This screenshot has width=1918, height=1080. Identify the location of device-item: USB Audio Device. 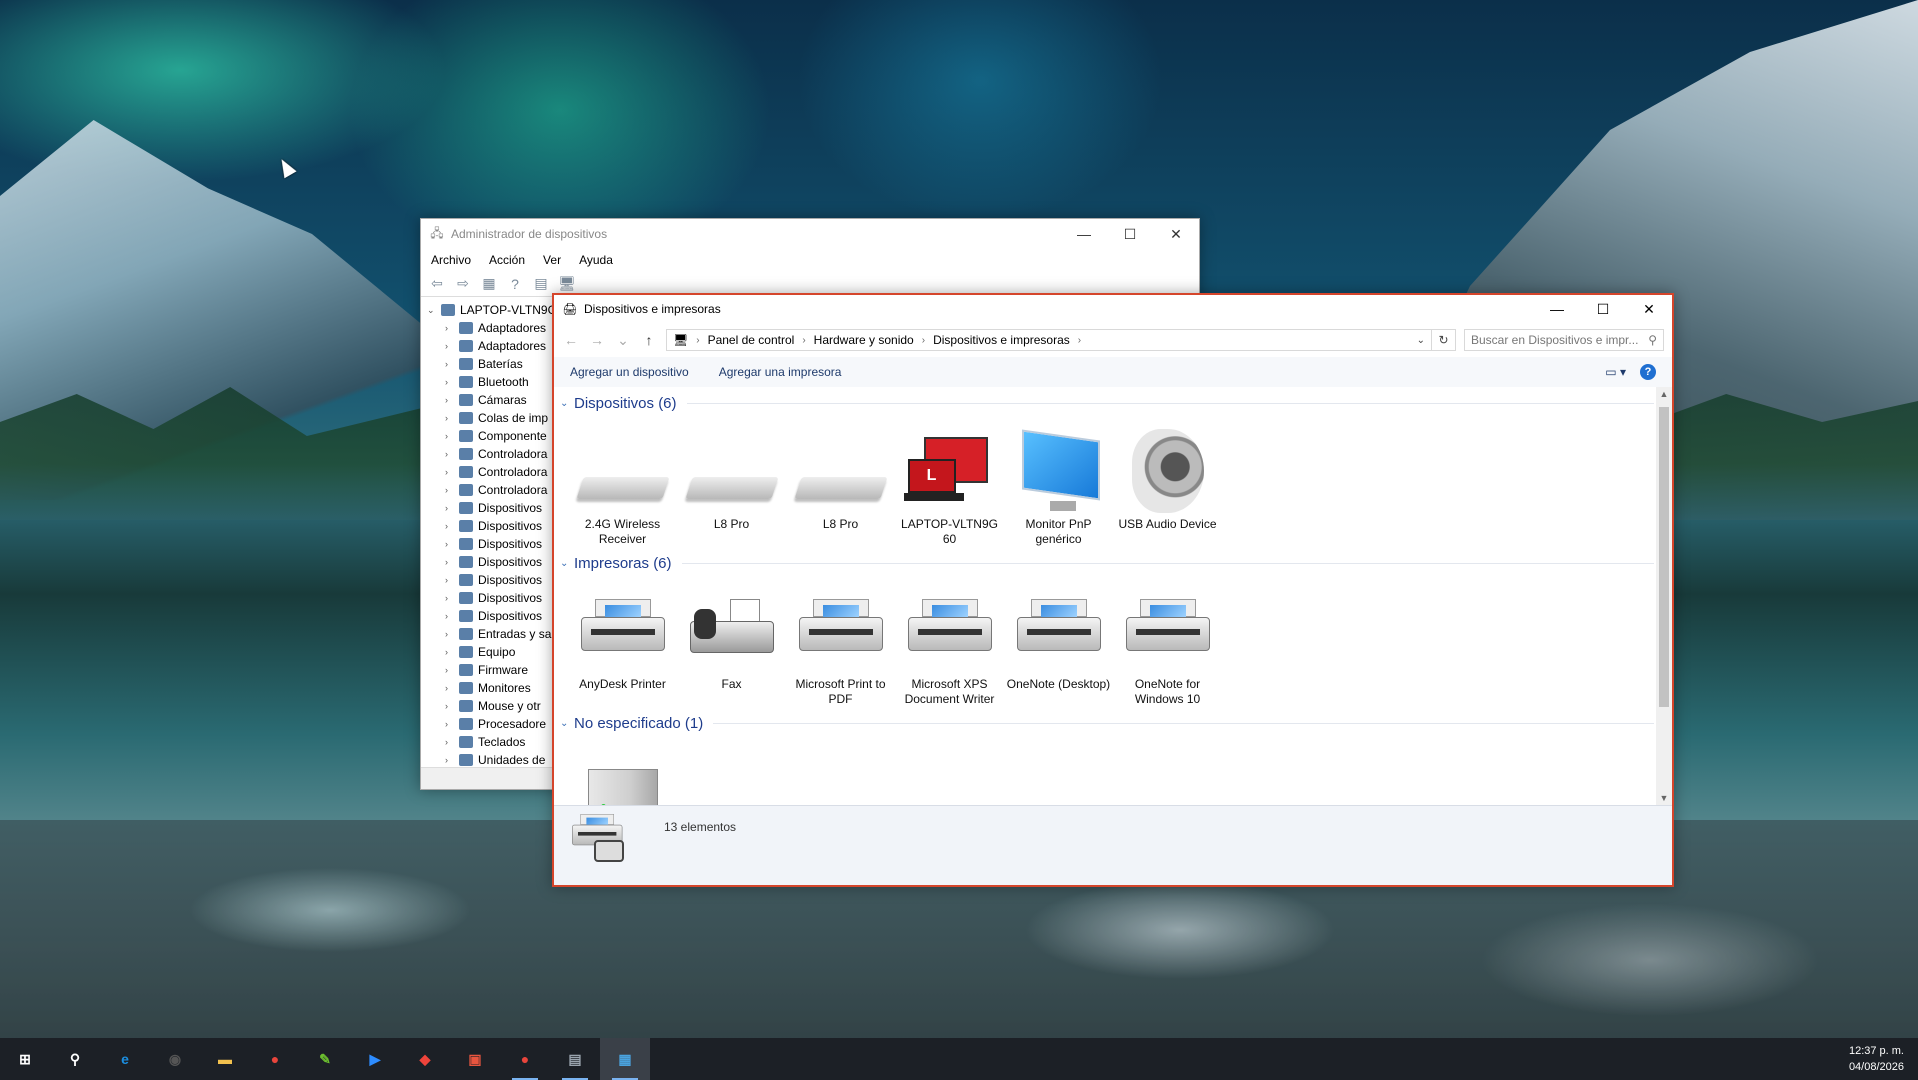
(1167, 481).